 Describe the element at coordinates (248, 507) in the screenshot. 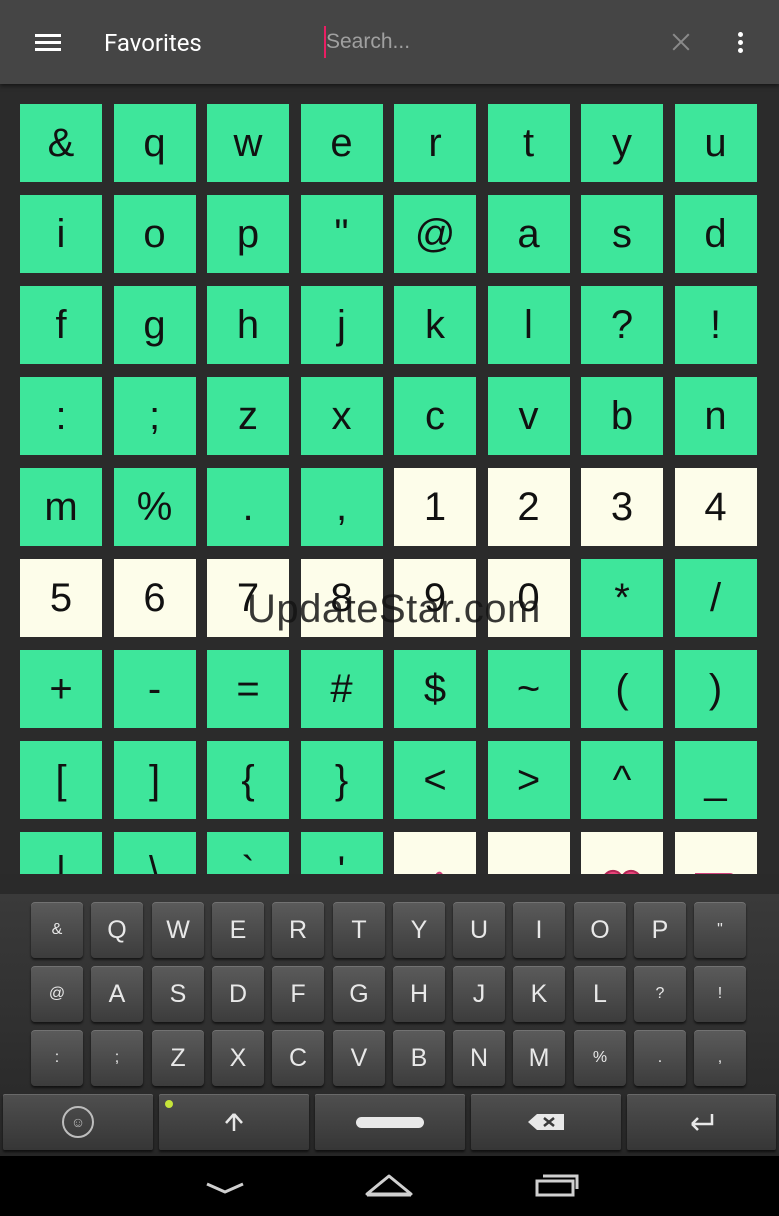

I see `character-cell: .` at that location.